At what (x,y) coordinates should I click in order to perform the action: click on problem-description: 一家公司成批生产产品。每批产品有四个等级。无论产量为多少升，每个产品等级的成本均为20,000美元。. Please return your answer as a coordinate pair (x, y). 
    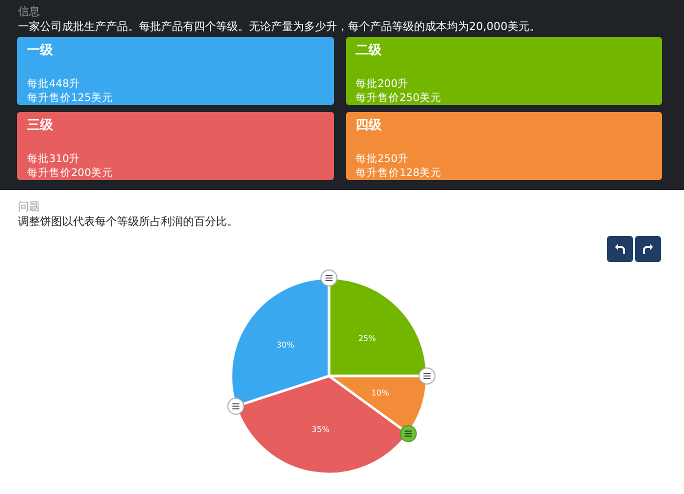
    Looking at the image, I should click on (280, 26).